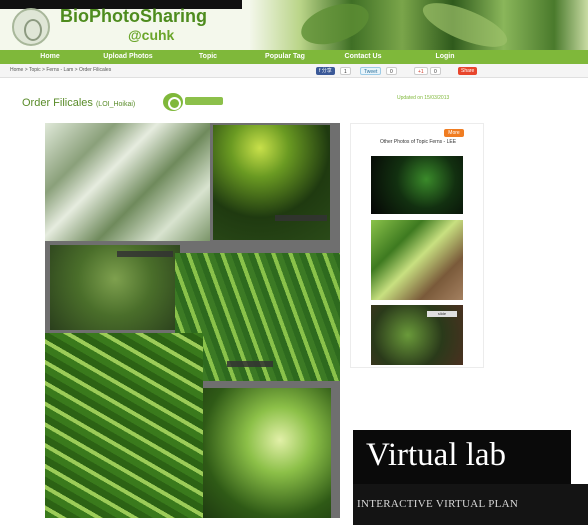 This screenshot has height=525, width=588. What do you see at coordinates (50, 57) in the screenshot?
I see `nav-item-home: Home` at bounding box center [50, 57].